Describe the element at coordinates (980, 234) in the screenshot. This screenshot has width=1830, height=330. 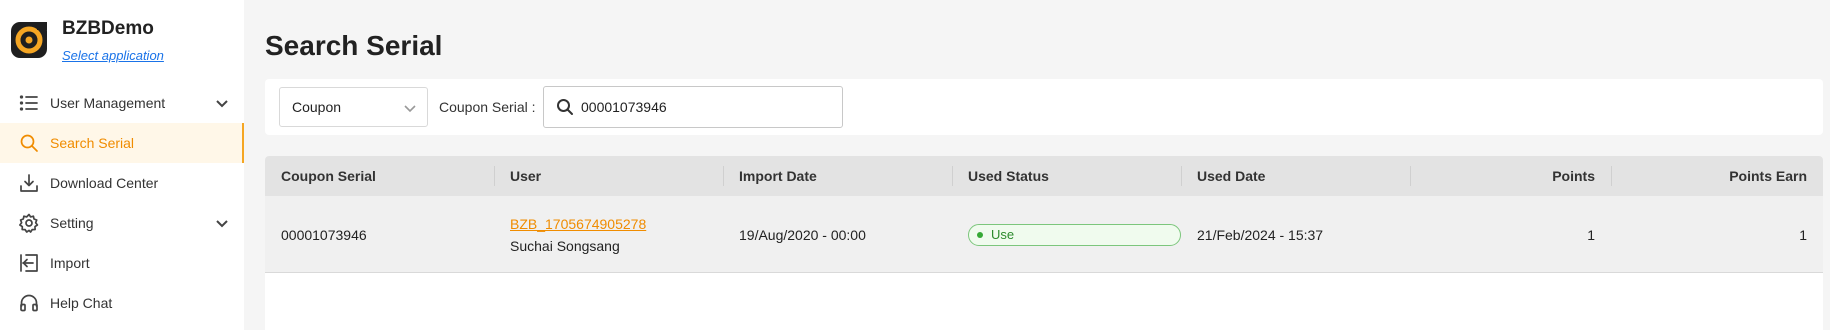
I see `status-dot-icon` at that location.